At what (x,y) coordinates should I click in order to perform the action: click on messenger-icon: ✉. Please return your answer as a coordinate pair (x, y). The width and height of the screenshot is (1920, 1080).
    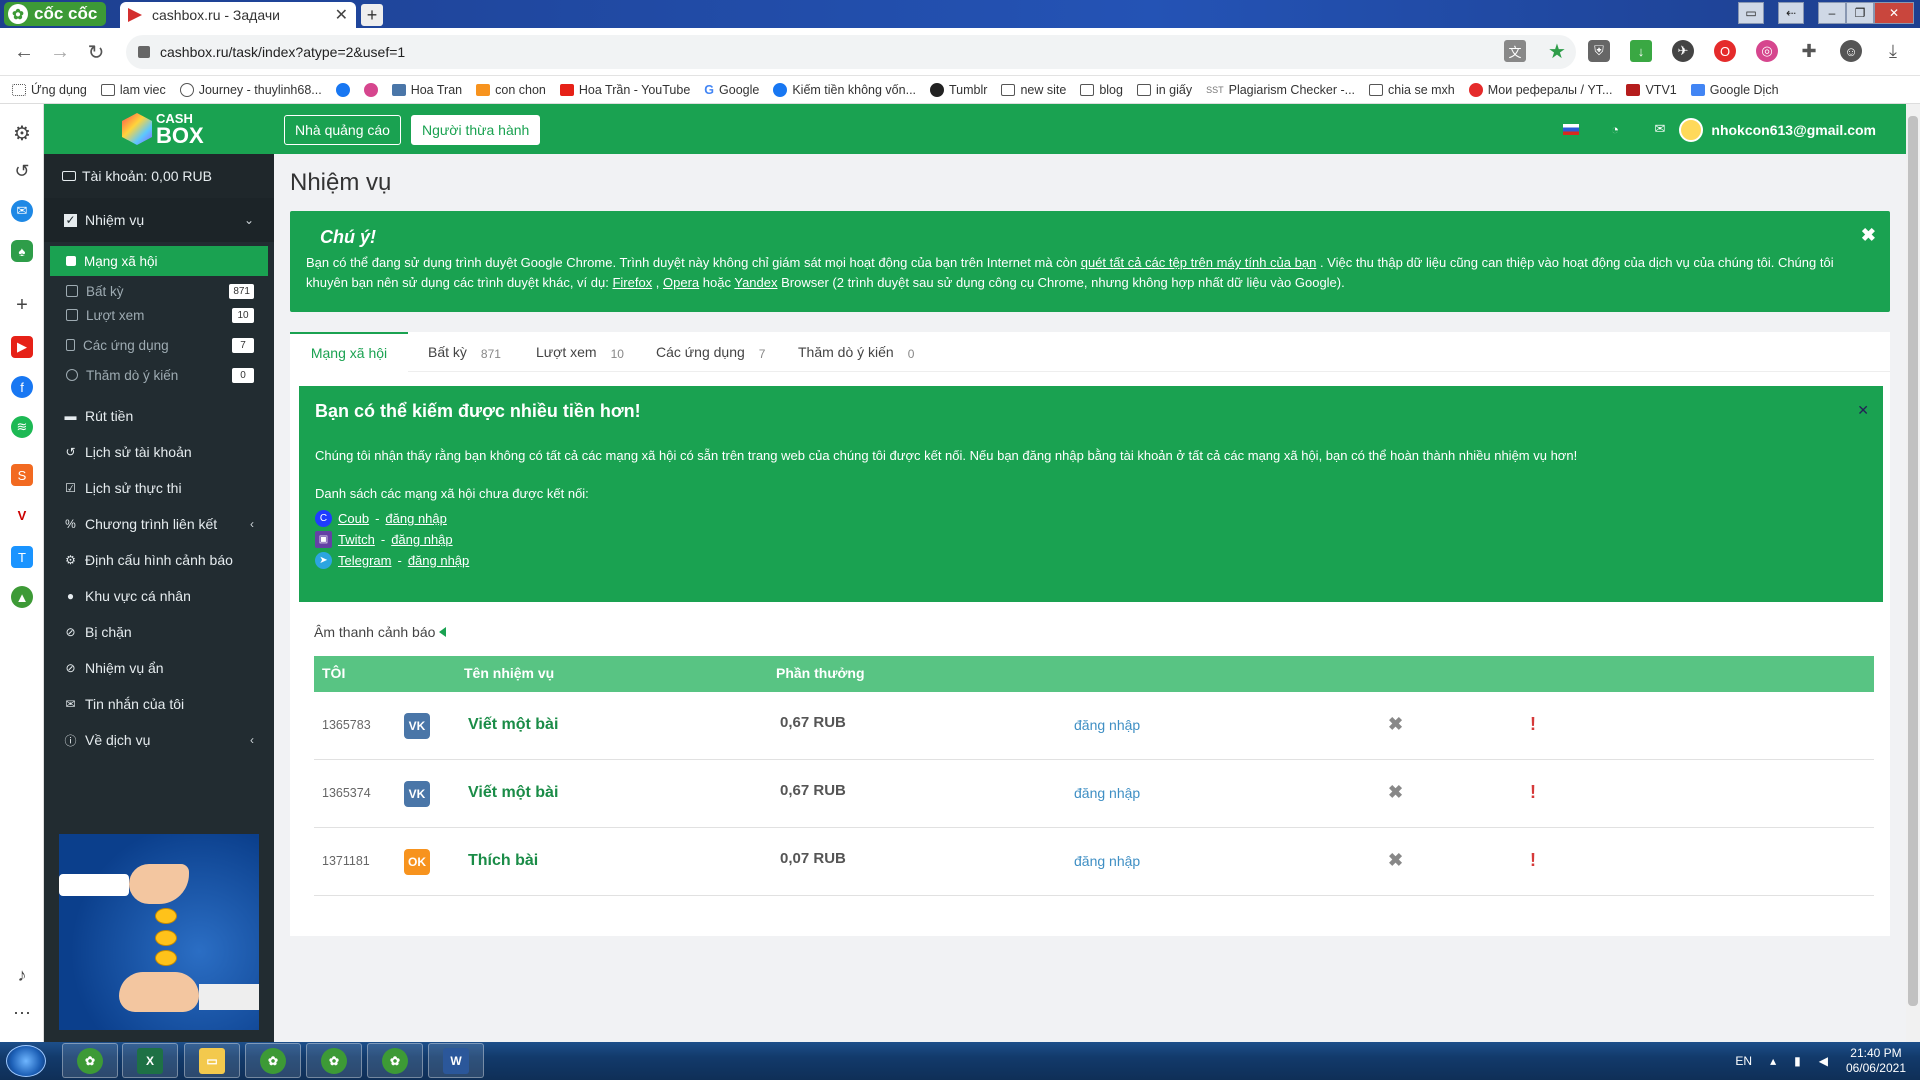
    Looking at the image, I should click on (22, 211).